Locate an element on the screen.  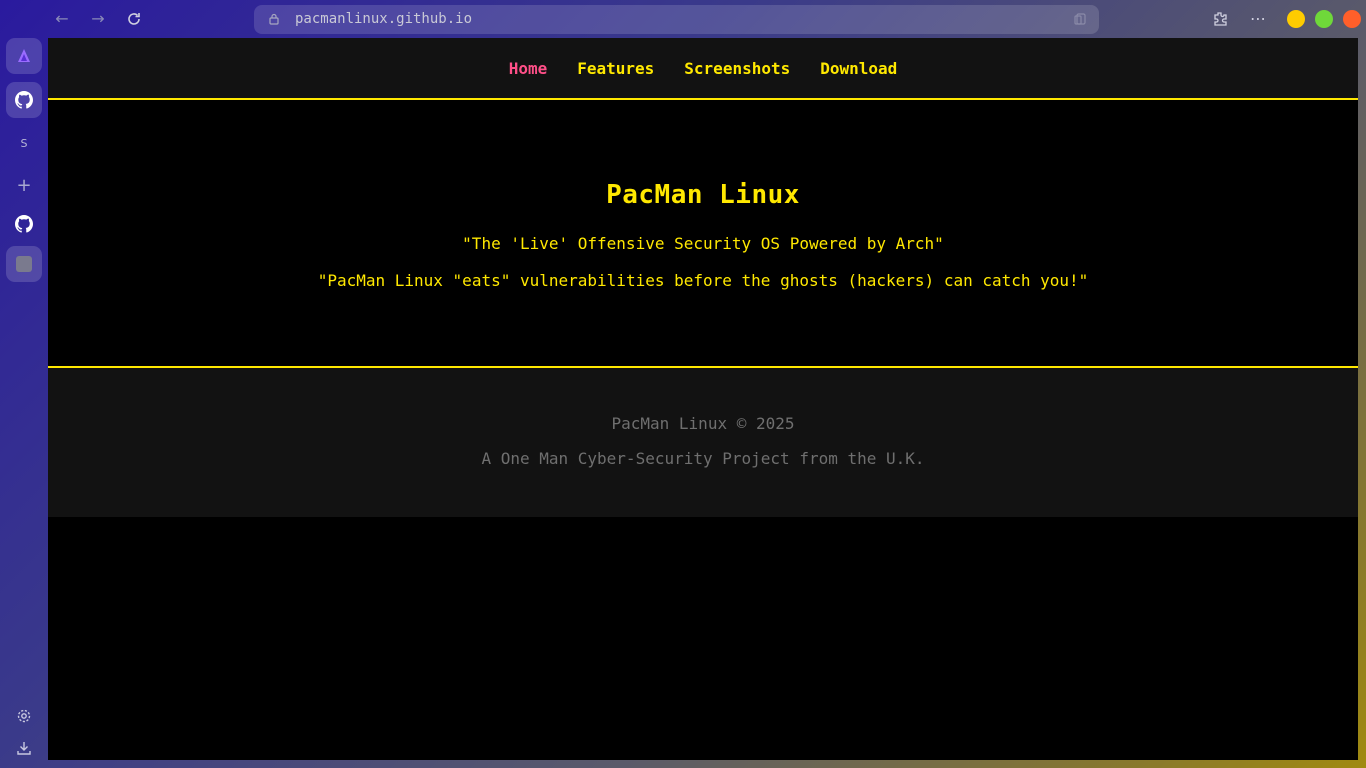
hero-title: PacMan Linux is located at coordinates (703, 195).